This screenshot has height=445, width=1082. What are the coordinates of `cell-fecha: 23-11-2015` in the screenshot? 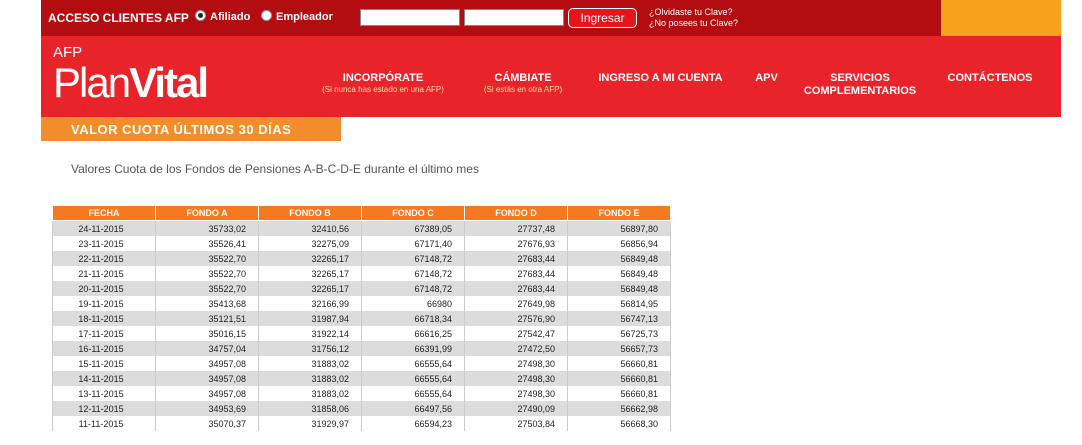 It's located at (104, 243).